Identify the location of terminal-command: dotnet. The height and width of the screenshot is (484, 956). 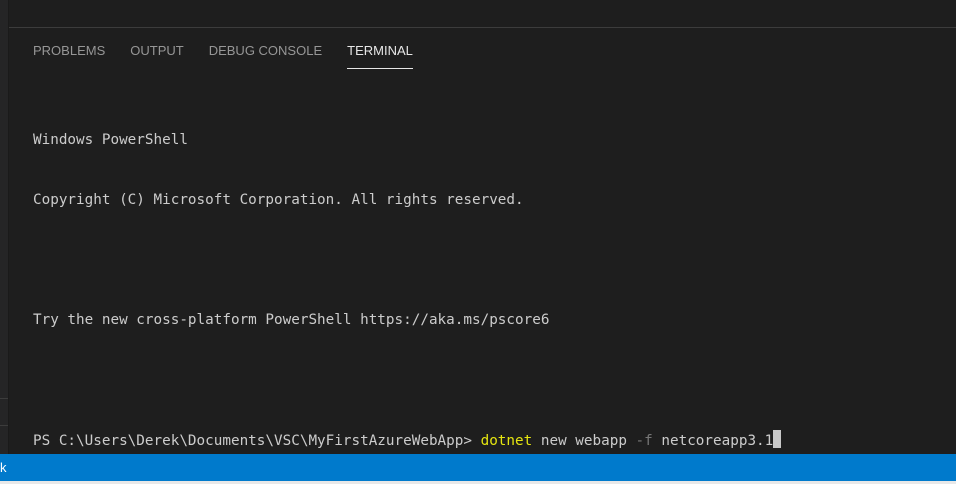
(506, 441).